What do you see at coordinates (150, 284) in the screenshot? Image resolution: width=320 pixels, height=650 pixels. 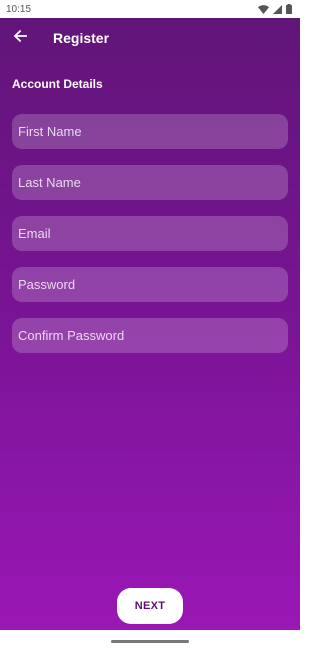 I see `password-field` at bounding box center [150, 284].